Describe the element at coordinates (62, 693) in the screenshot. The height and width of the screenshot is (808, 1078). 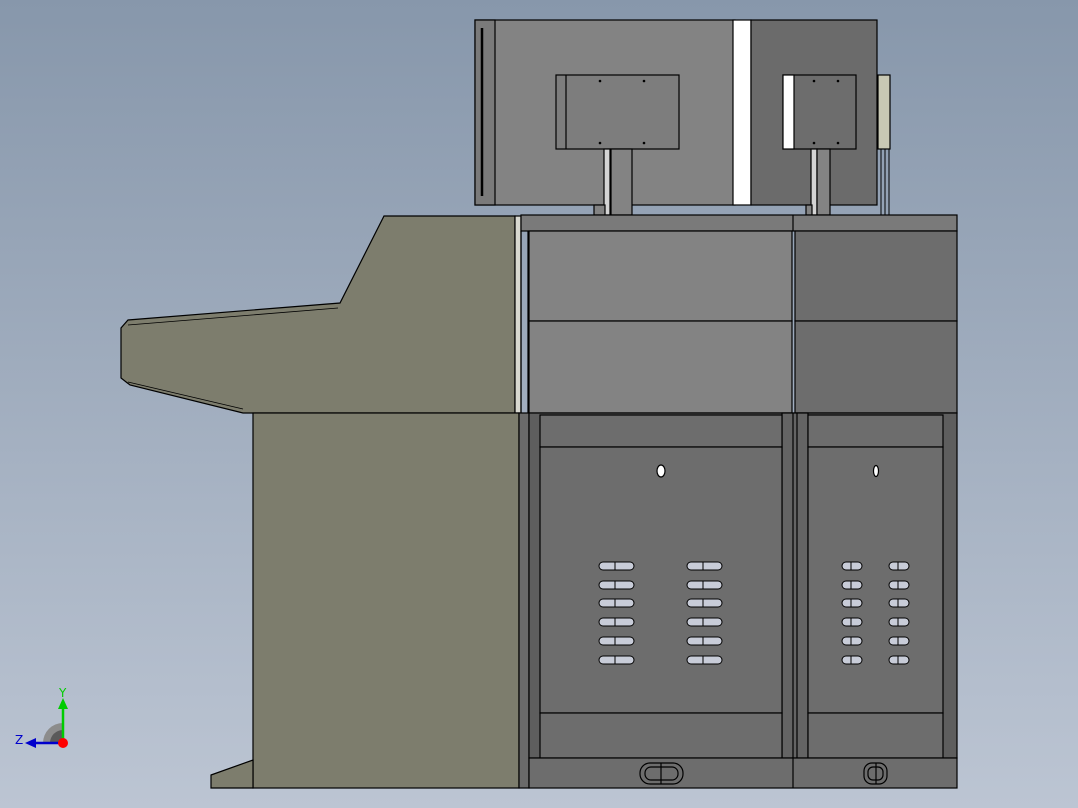
I see `y-axis-label: Y` at that location.